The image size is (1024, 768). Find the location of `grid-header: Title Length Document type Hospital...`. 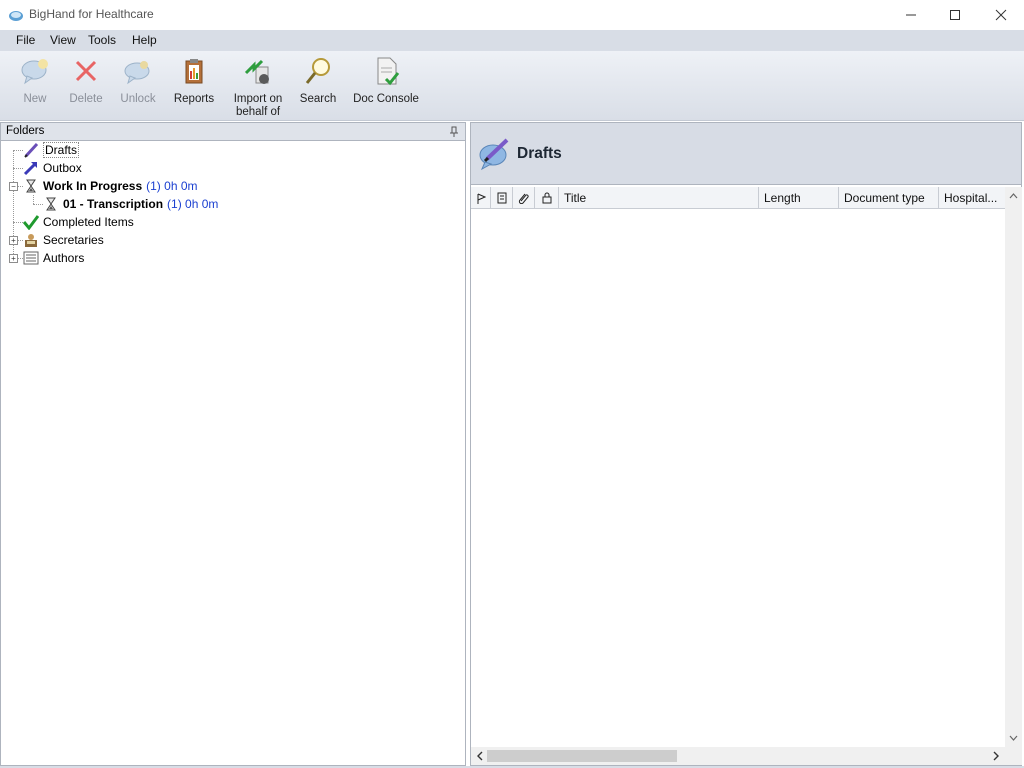

grid-header: Title Length Document type Hospital... is located at coordinates (738, 198).